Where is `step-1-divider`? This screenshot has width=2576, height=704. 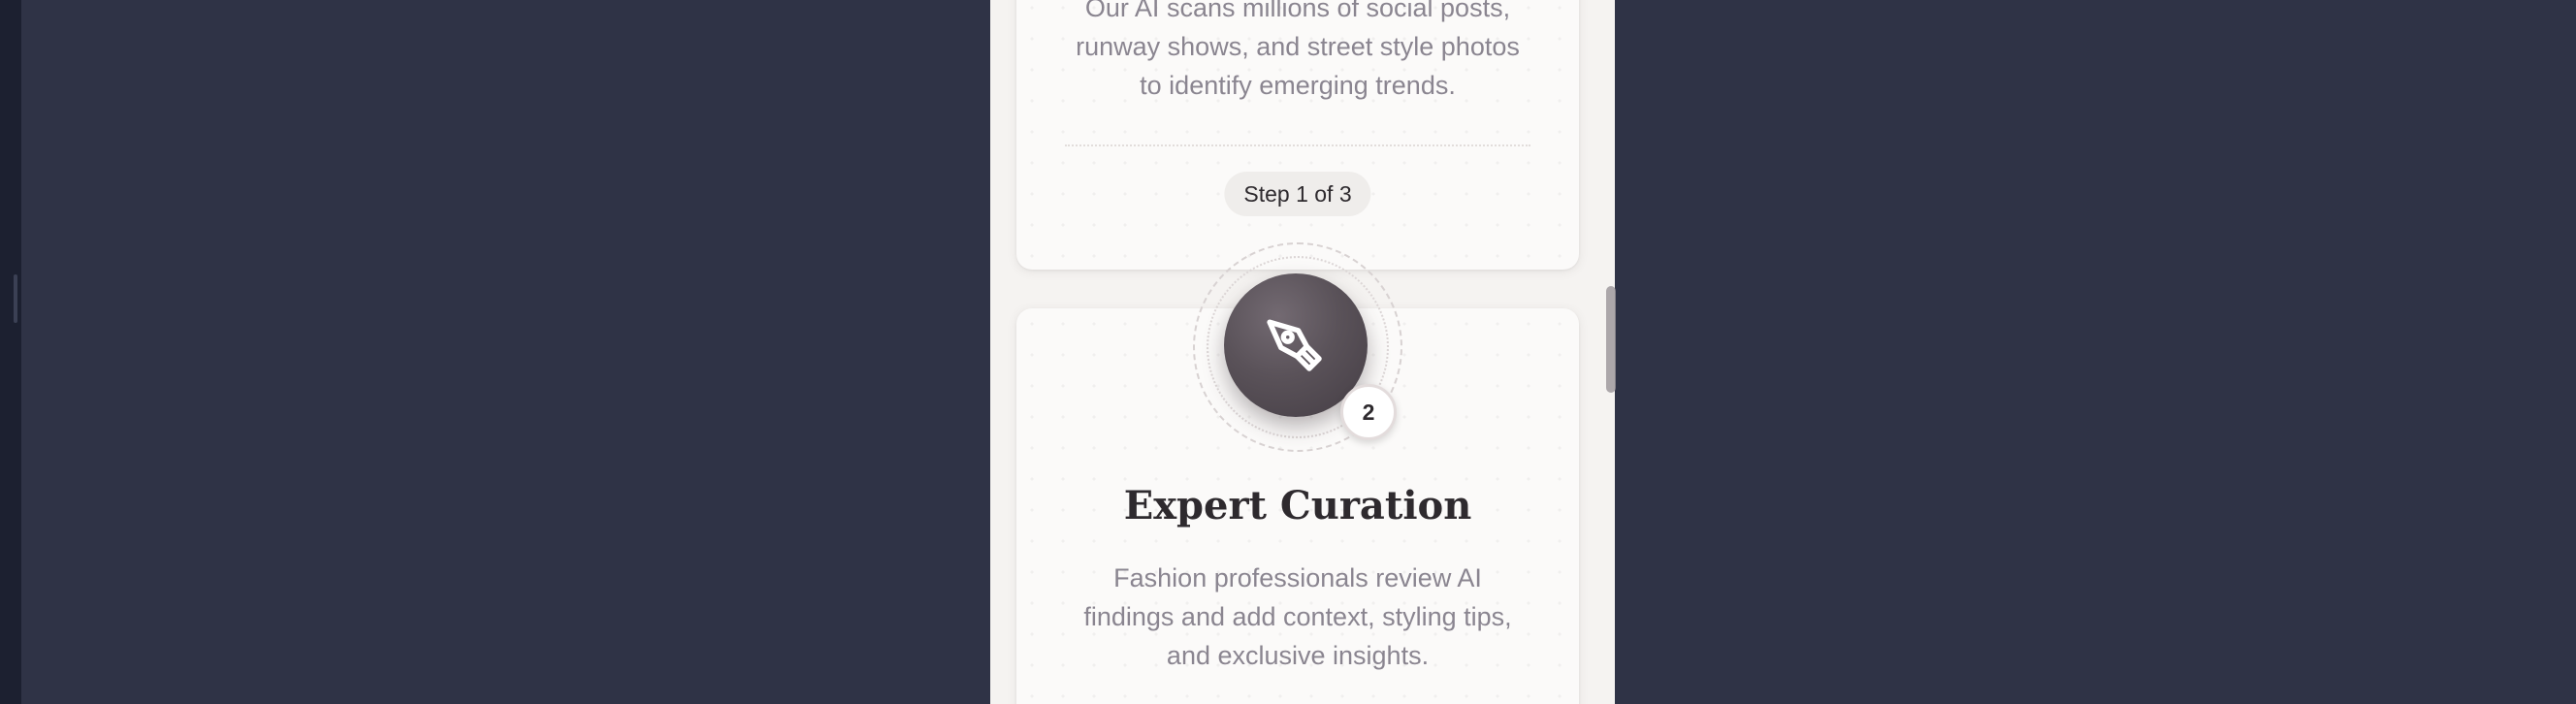
step-1-divider is located at coordinates (1297, 145).